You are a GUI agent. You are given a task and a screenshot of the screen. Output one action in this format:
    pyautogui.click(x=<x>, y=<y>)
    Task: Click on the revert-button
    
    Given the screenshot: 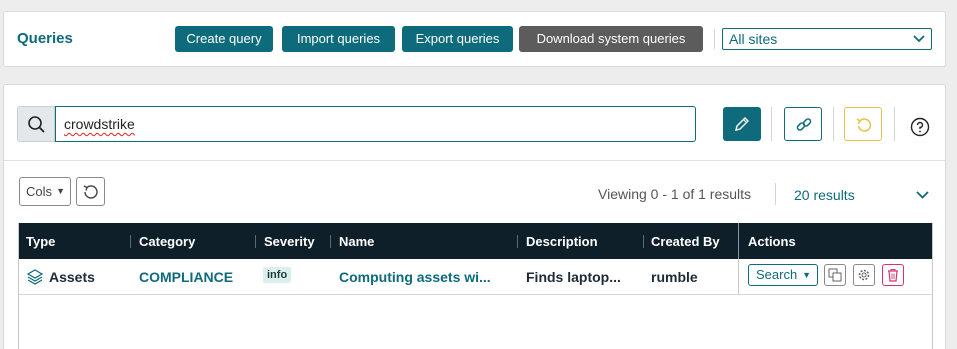 What is the action you would take?
    pyautogui.click(x=863, y=124)
    